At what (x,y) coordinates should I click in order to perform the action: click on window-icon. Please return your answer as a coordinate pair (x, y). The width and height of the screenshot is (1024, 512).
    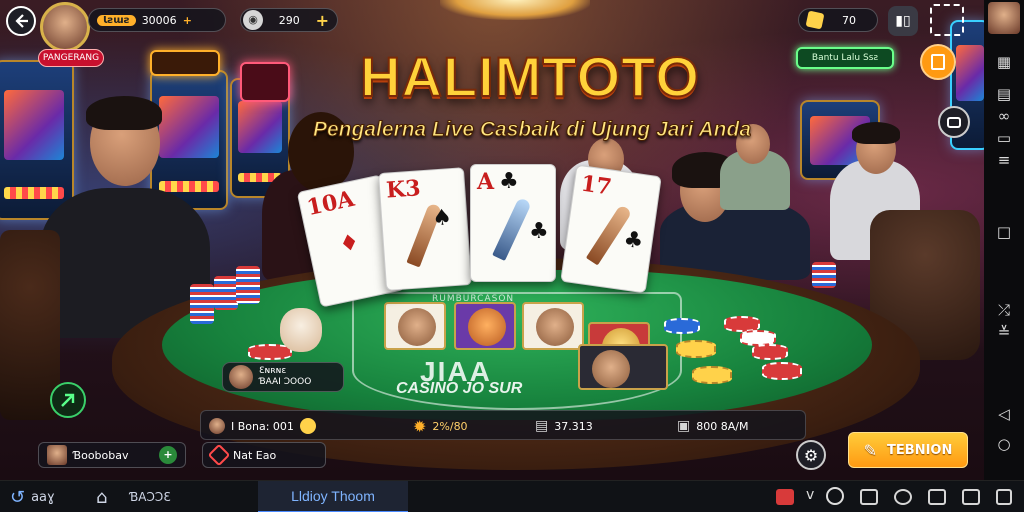
    Looking at the image, I should click on (1004, 497).